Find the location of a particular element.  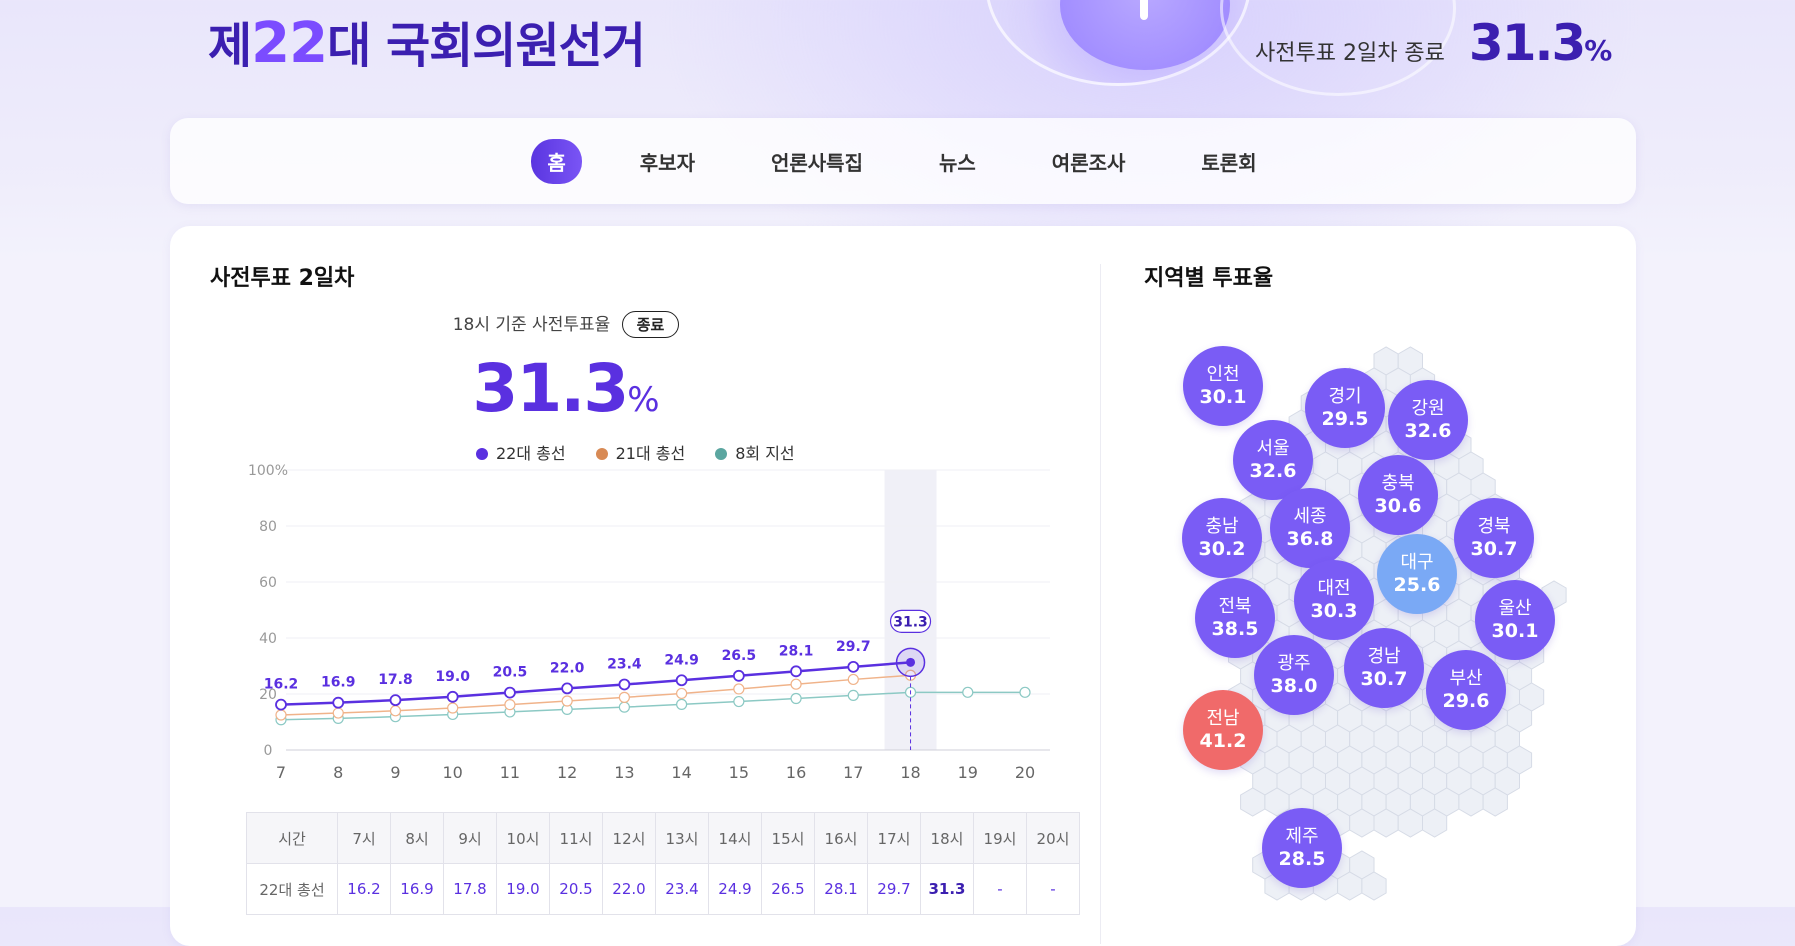

region-name: 충북 is located at coordinates (1398, 483).